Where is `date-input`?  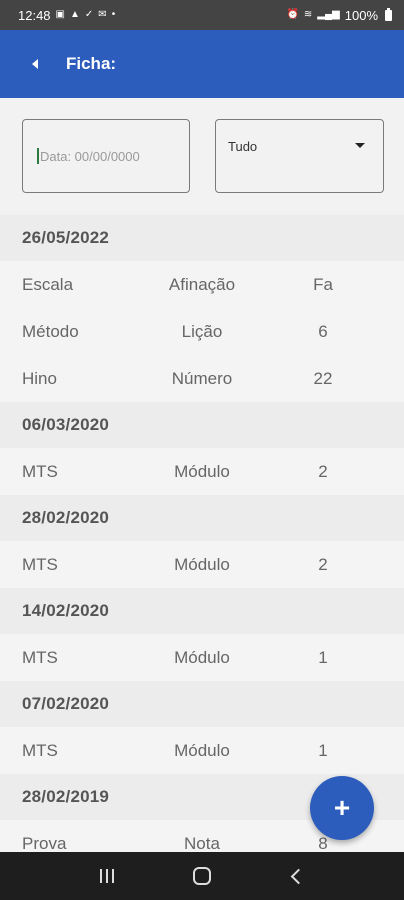
date-input is located at coordinates (110, 156).